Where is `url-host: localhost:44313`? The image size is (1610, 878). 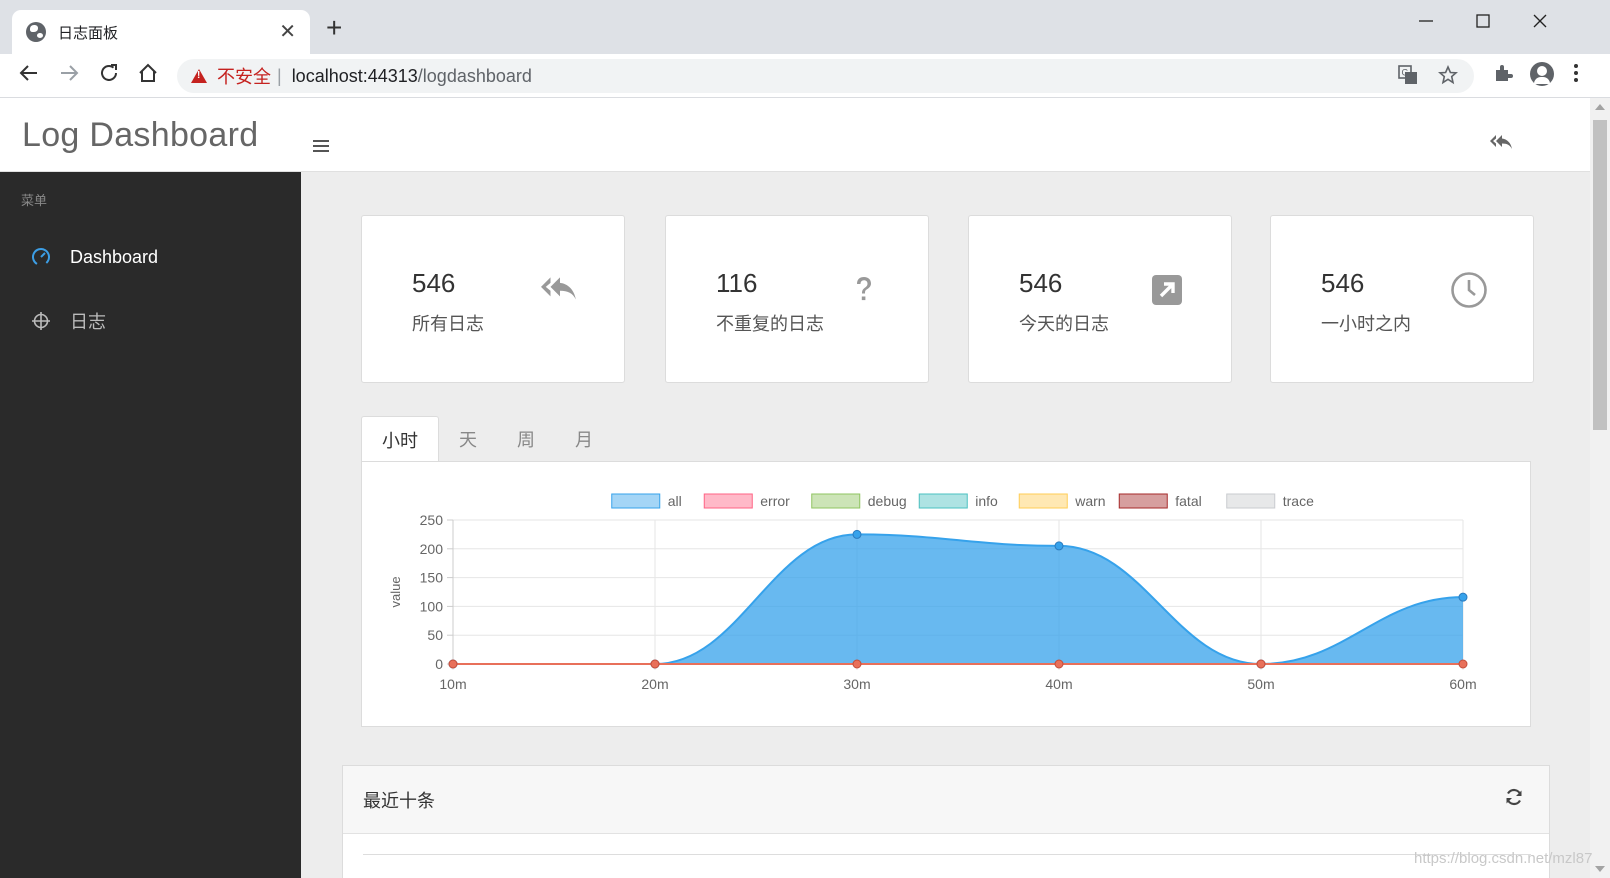
url-host: localhost:44313 is located at coordinates (354, 75).